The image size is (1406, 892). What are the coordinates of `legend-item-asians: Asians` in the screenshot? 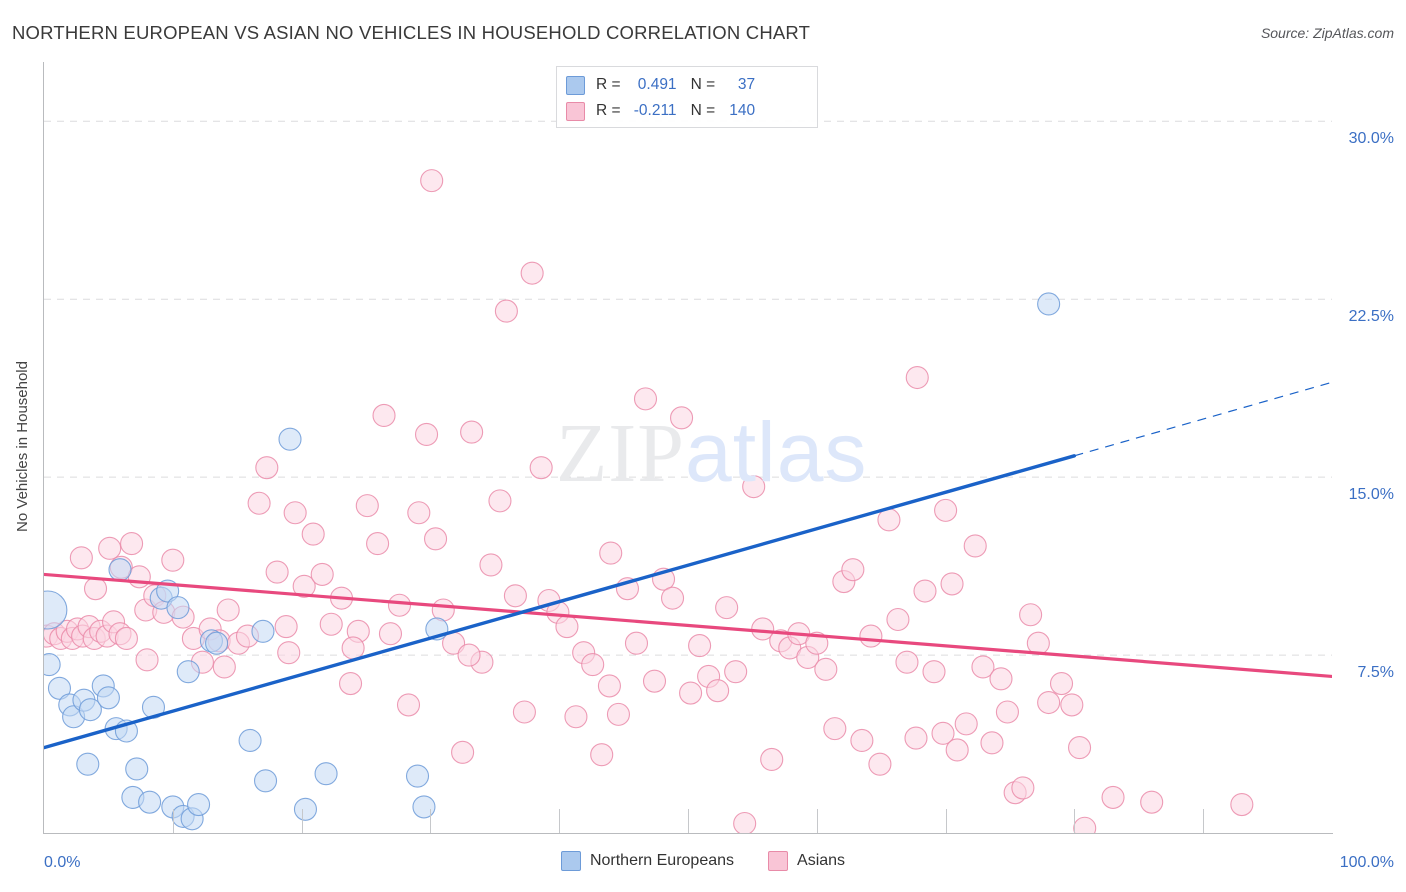 It's located at (806, 861).